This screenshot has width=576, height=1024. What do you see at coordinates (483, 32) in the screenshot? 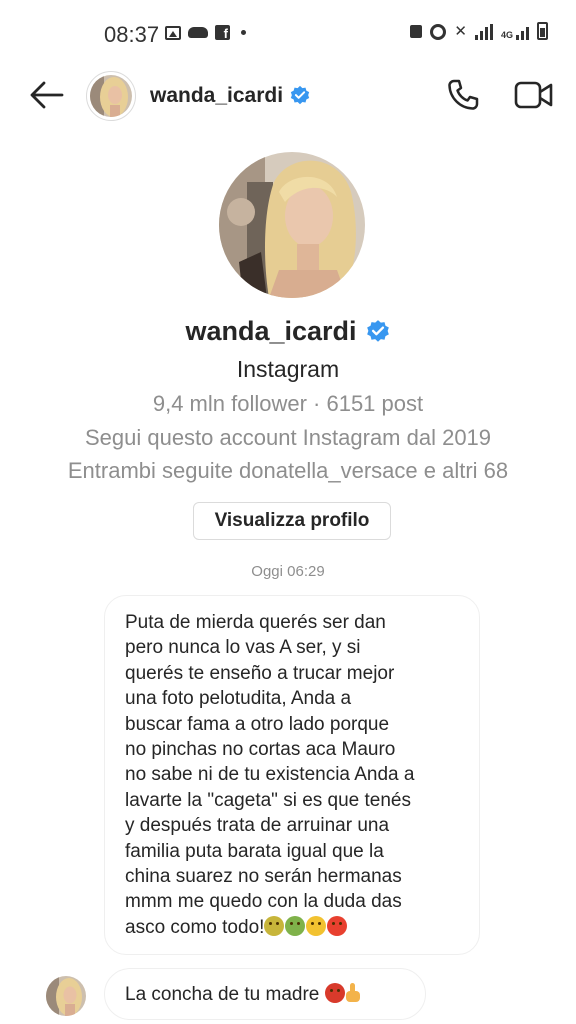
I see `signal-icon` at bounding box center [483, 32].